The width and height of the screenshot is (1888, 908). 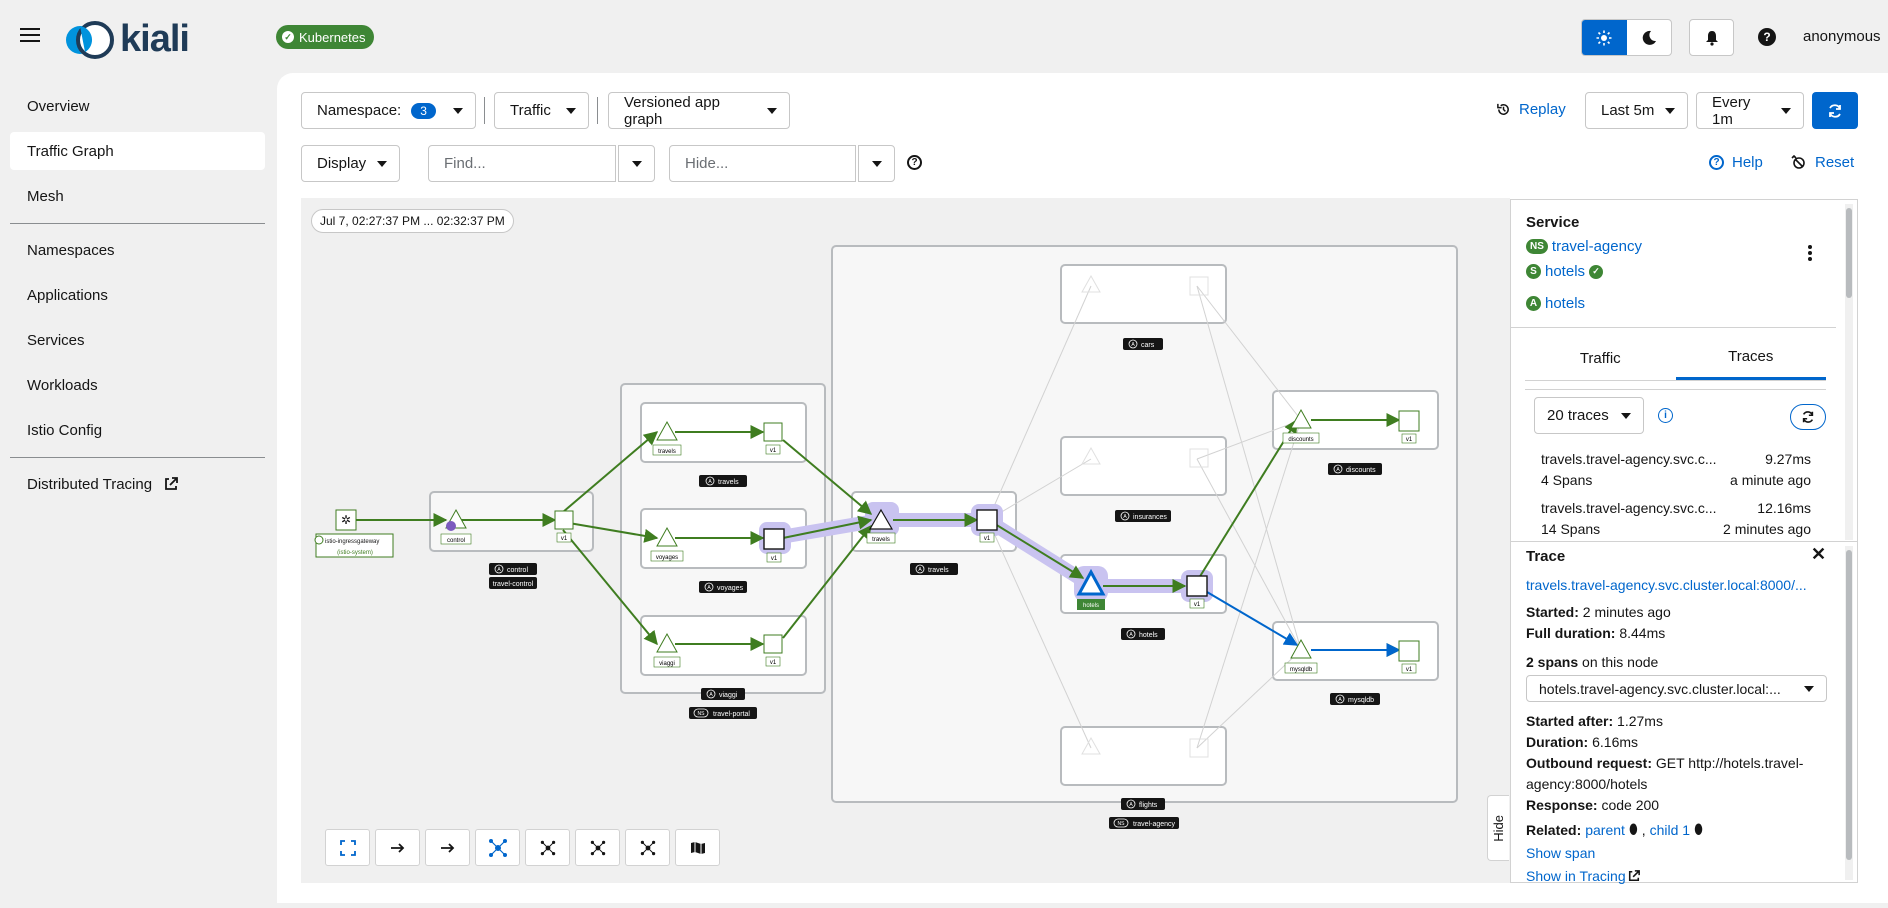 What do you see at coordinates (1670, 830) in the screenshot?
I see `related-child-link: child 1` at bounding box center [1670, 830].